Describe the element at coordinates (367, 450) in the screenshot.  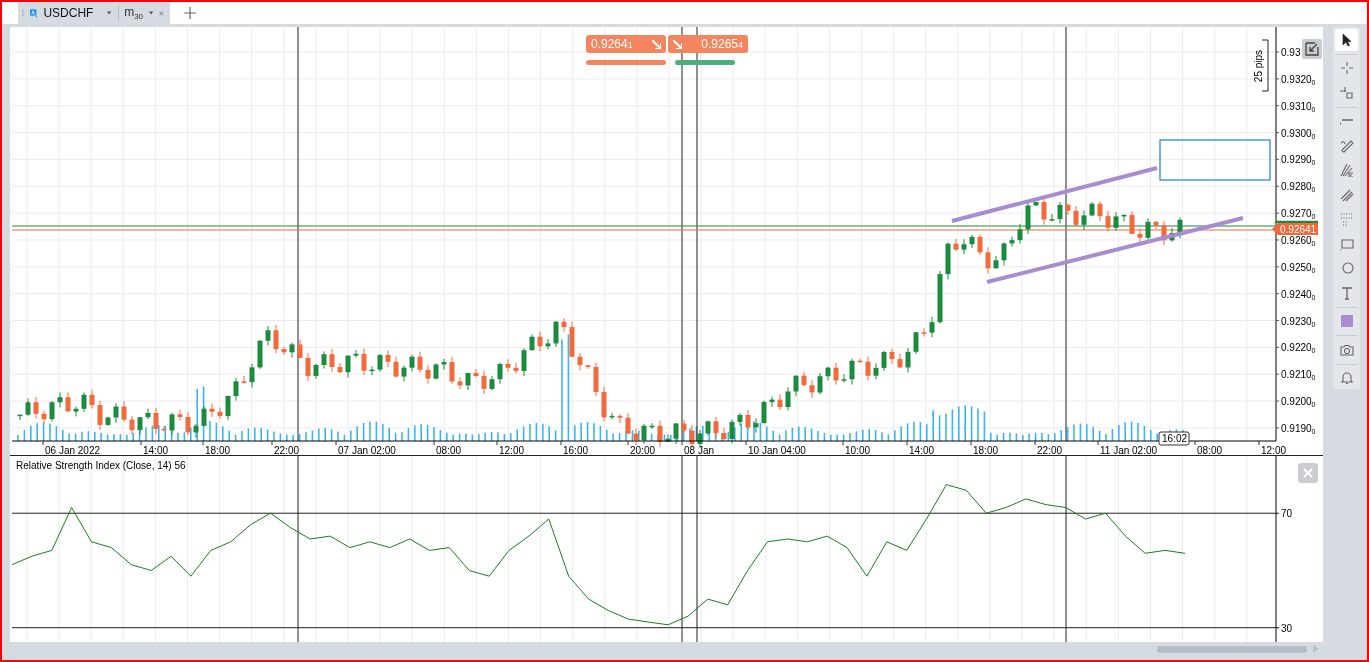
I see `time-label: 07 Jan 02:00` at that location.